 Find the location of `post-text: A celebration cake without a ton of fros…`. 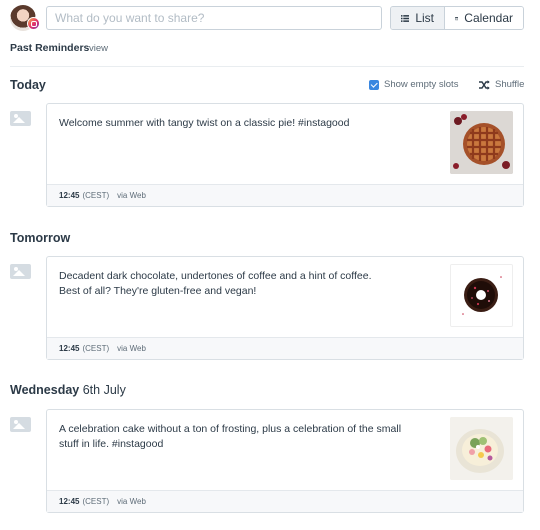

post-text: A celebration cake without a ton of fros… is located at coordinates (244, 437).